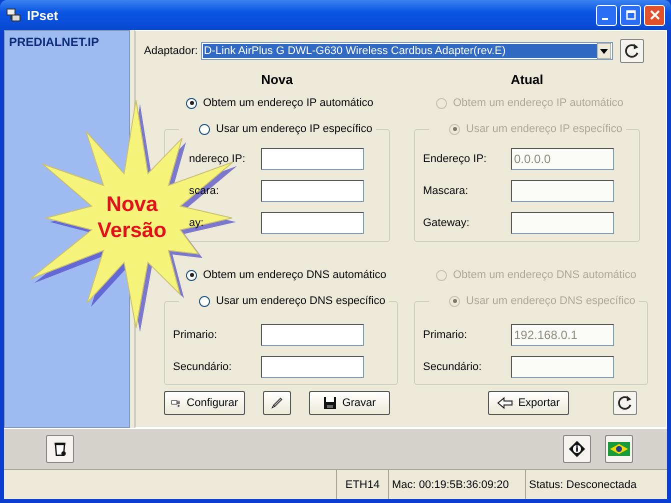 The image size is (671, 503). Describe the element at coordinates (54, 42) in the screenshot. I see `sidebar-title: PREDIALNET.IP` at that location.